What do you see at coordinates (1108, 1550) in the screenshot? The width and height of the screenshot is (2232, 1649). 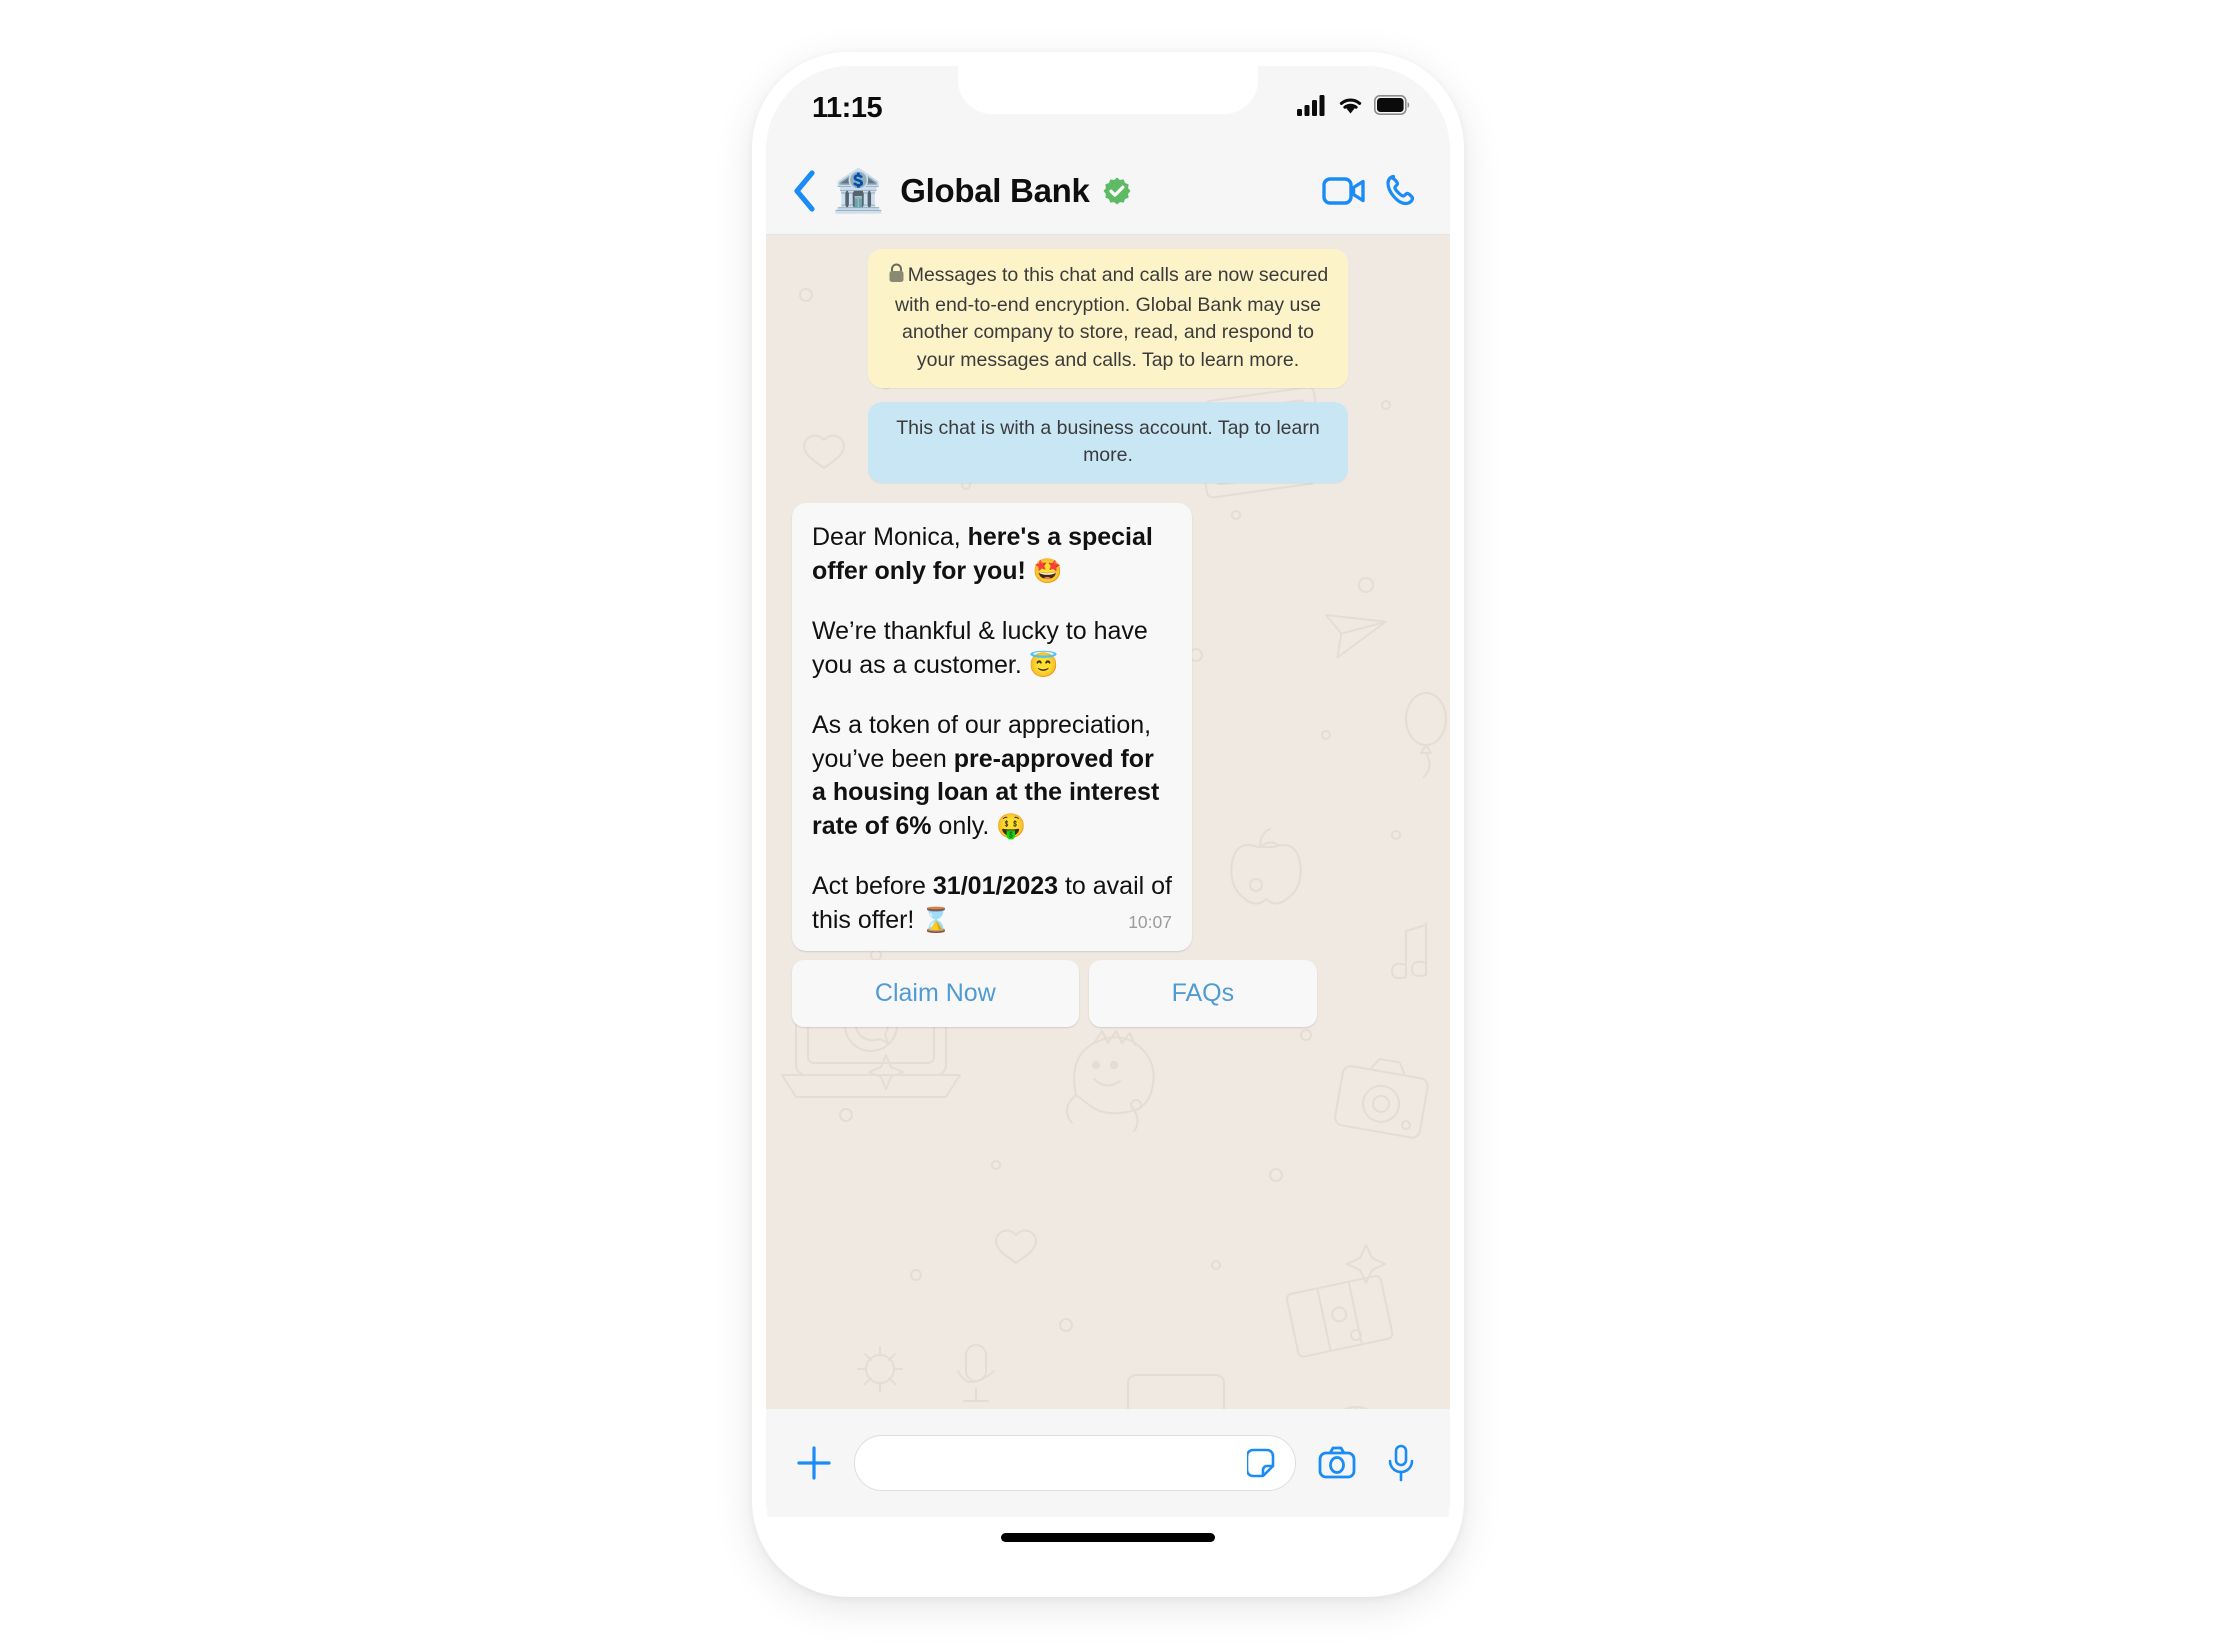 I see `home-indicator-area` at bounding box center [1108, 1550].